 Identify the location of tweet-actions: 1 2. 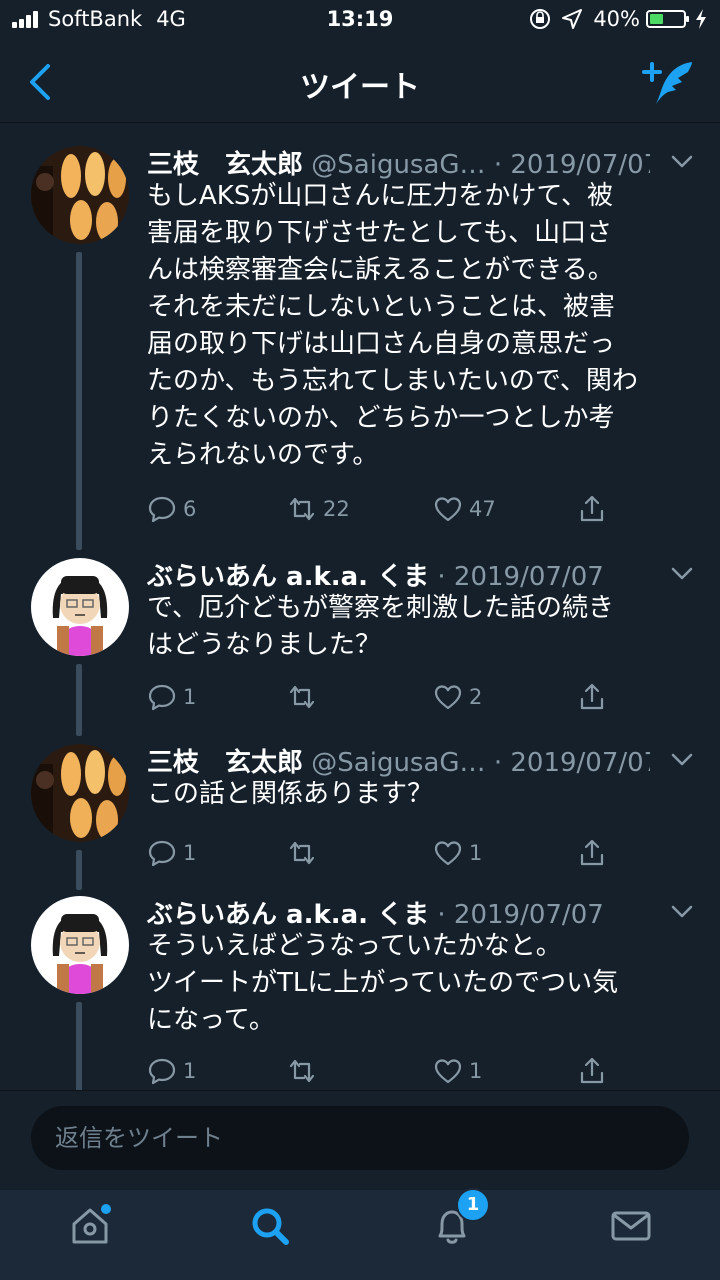
(418, 699).